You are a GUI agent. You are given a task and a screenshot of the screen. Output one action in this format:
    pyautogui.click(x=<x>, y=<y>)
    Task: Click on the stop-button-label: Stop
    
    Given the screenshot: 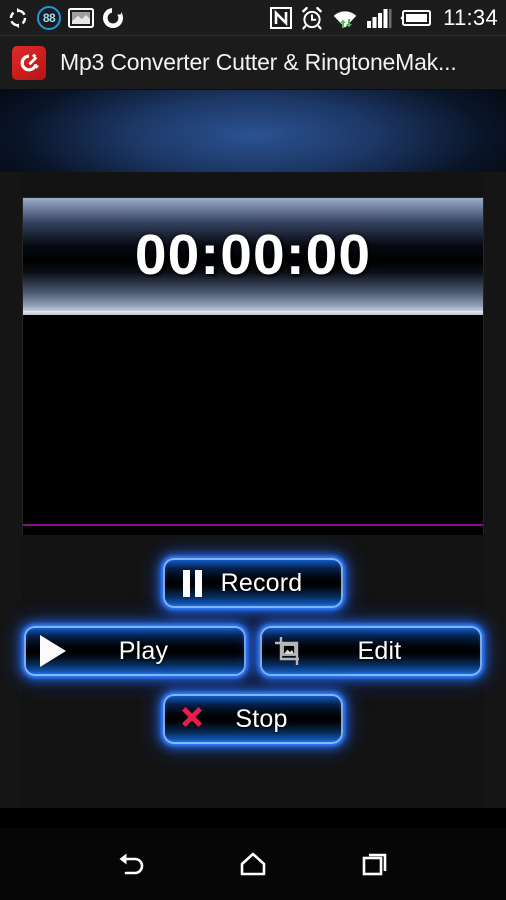 What is the action you would take?
    pyautogui.click(x=261, y=718)
    